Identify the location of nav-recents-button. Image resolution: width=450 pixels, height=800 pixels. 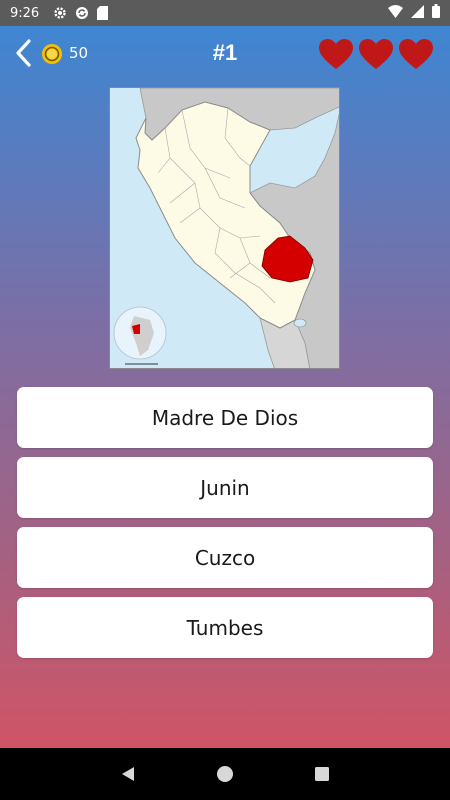
(322, 774).